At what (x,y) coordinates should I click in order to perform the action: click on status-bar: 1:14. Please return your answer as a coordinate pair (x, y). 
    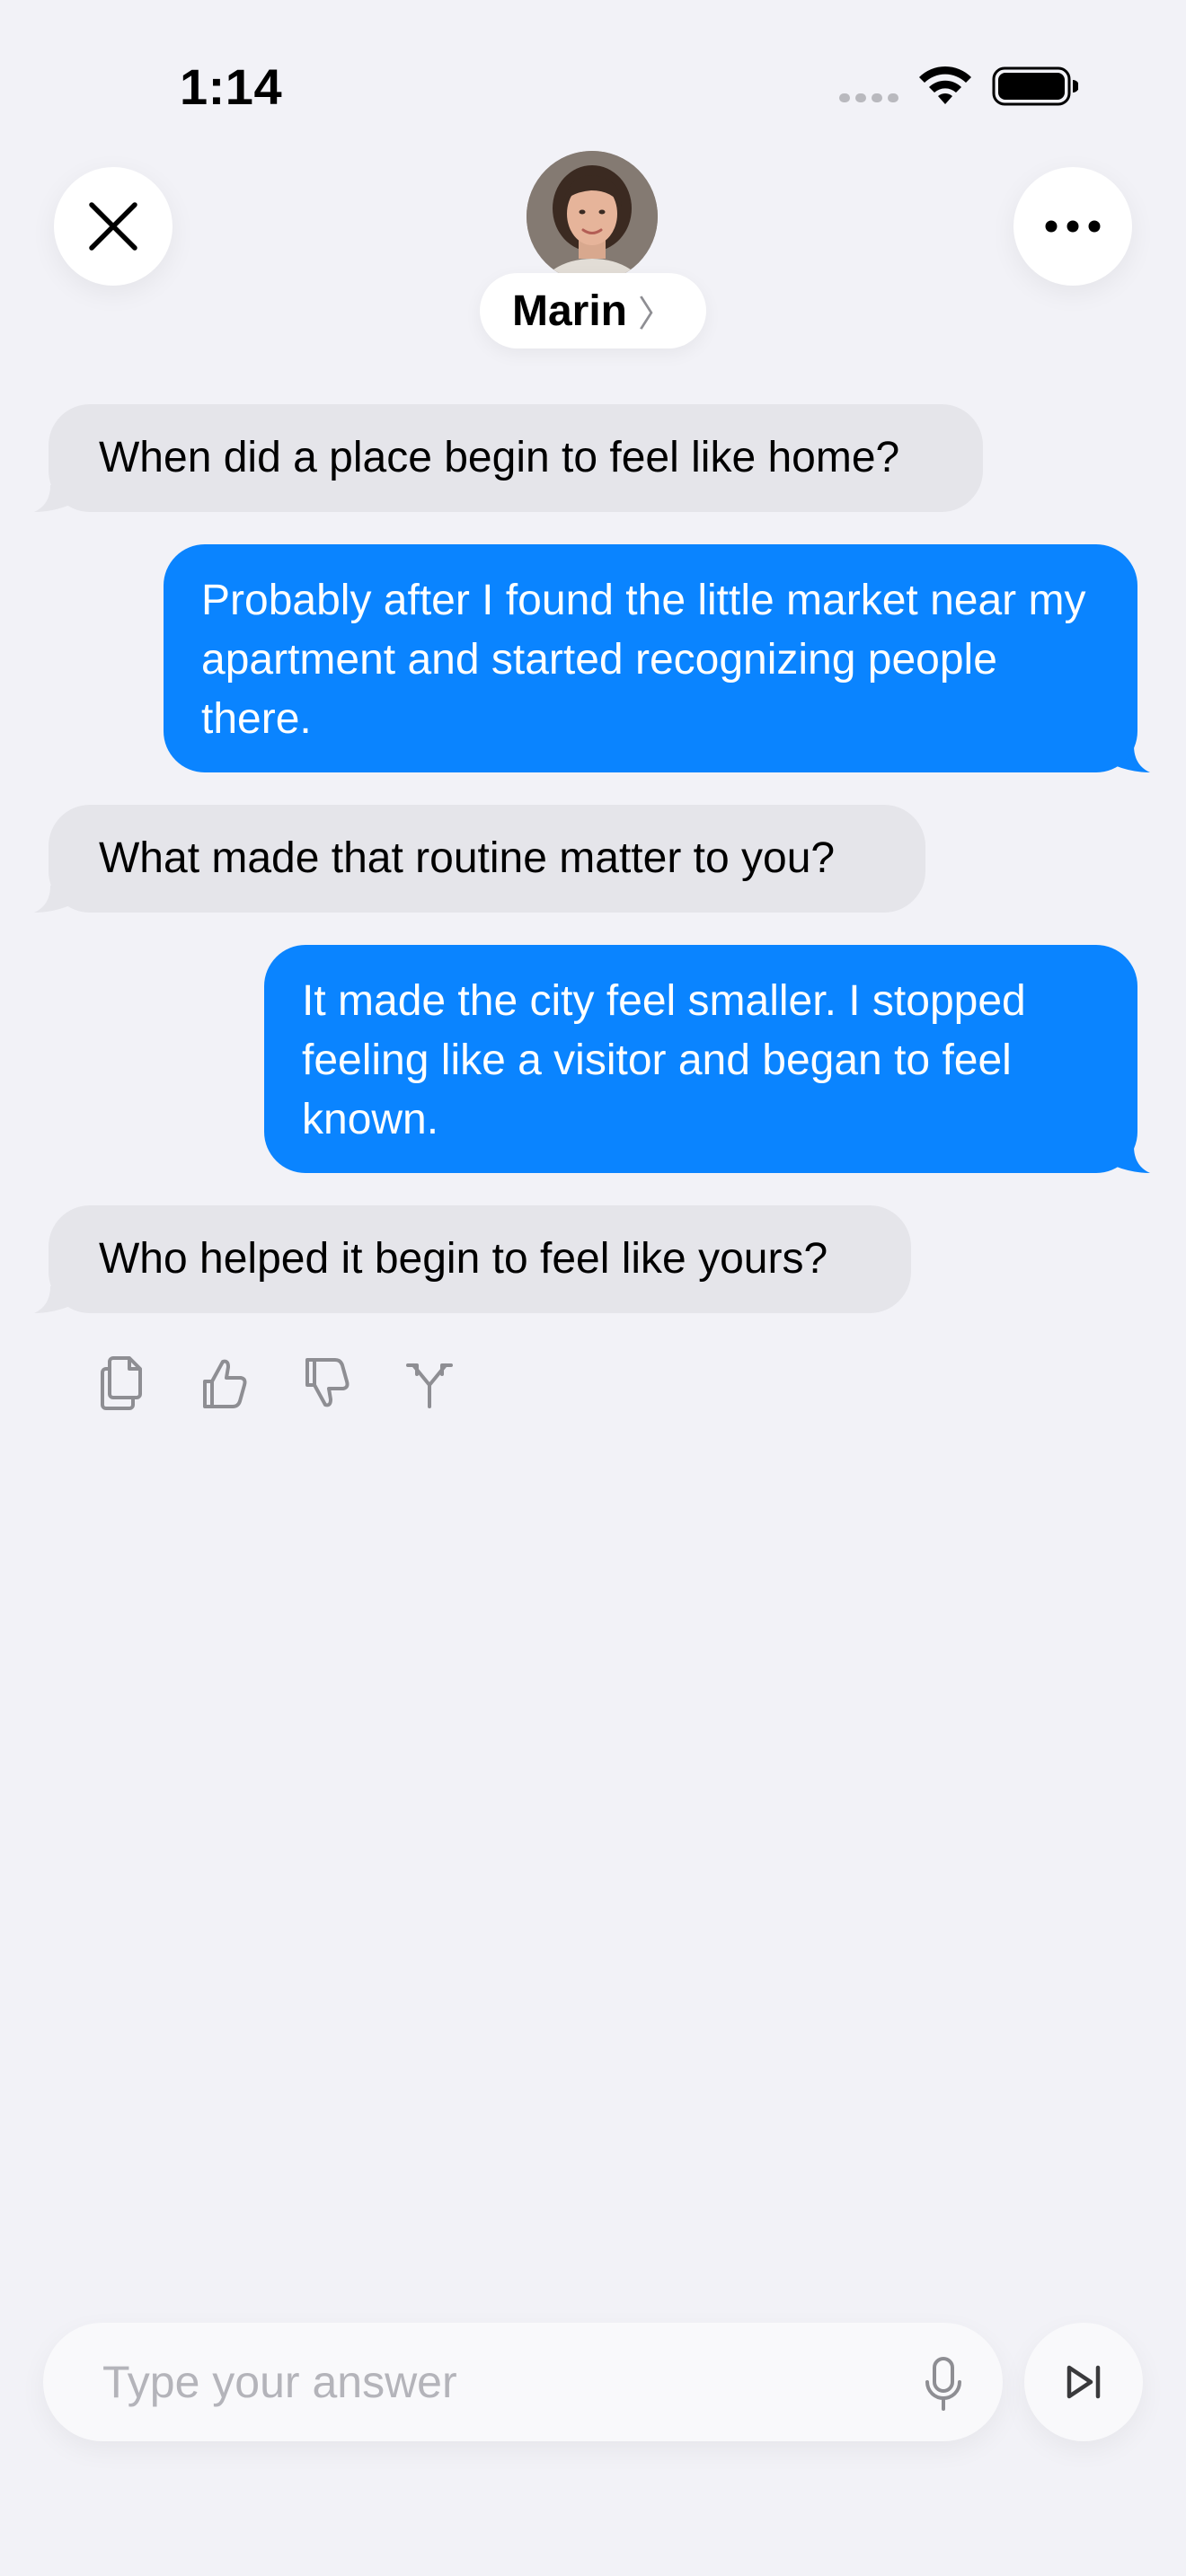
    Looking at the image, I should click on (593, 85).